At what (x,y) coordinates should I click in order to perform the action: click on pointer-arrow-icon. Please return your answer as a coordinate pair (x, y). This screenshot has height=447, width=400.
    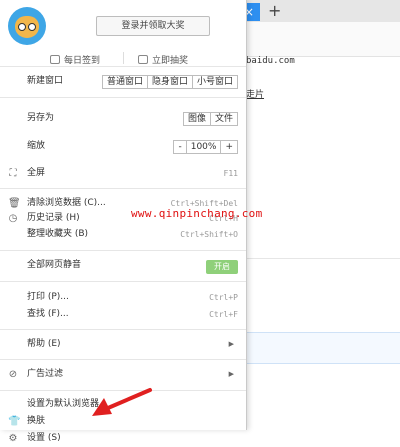
    Looking at the image, I should click on (122, 402).